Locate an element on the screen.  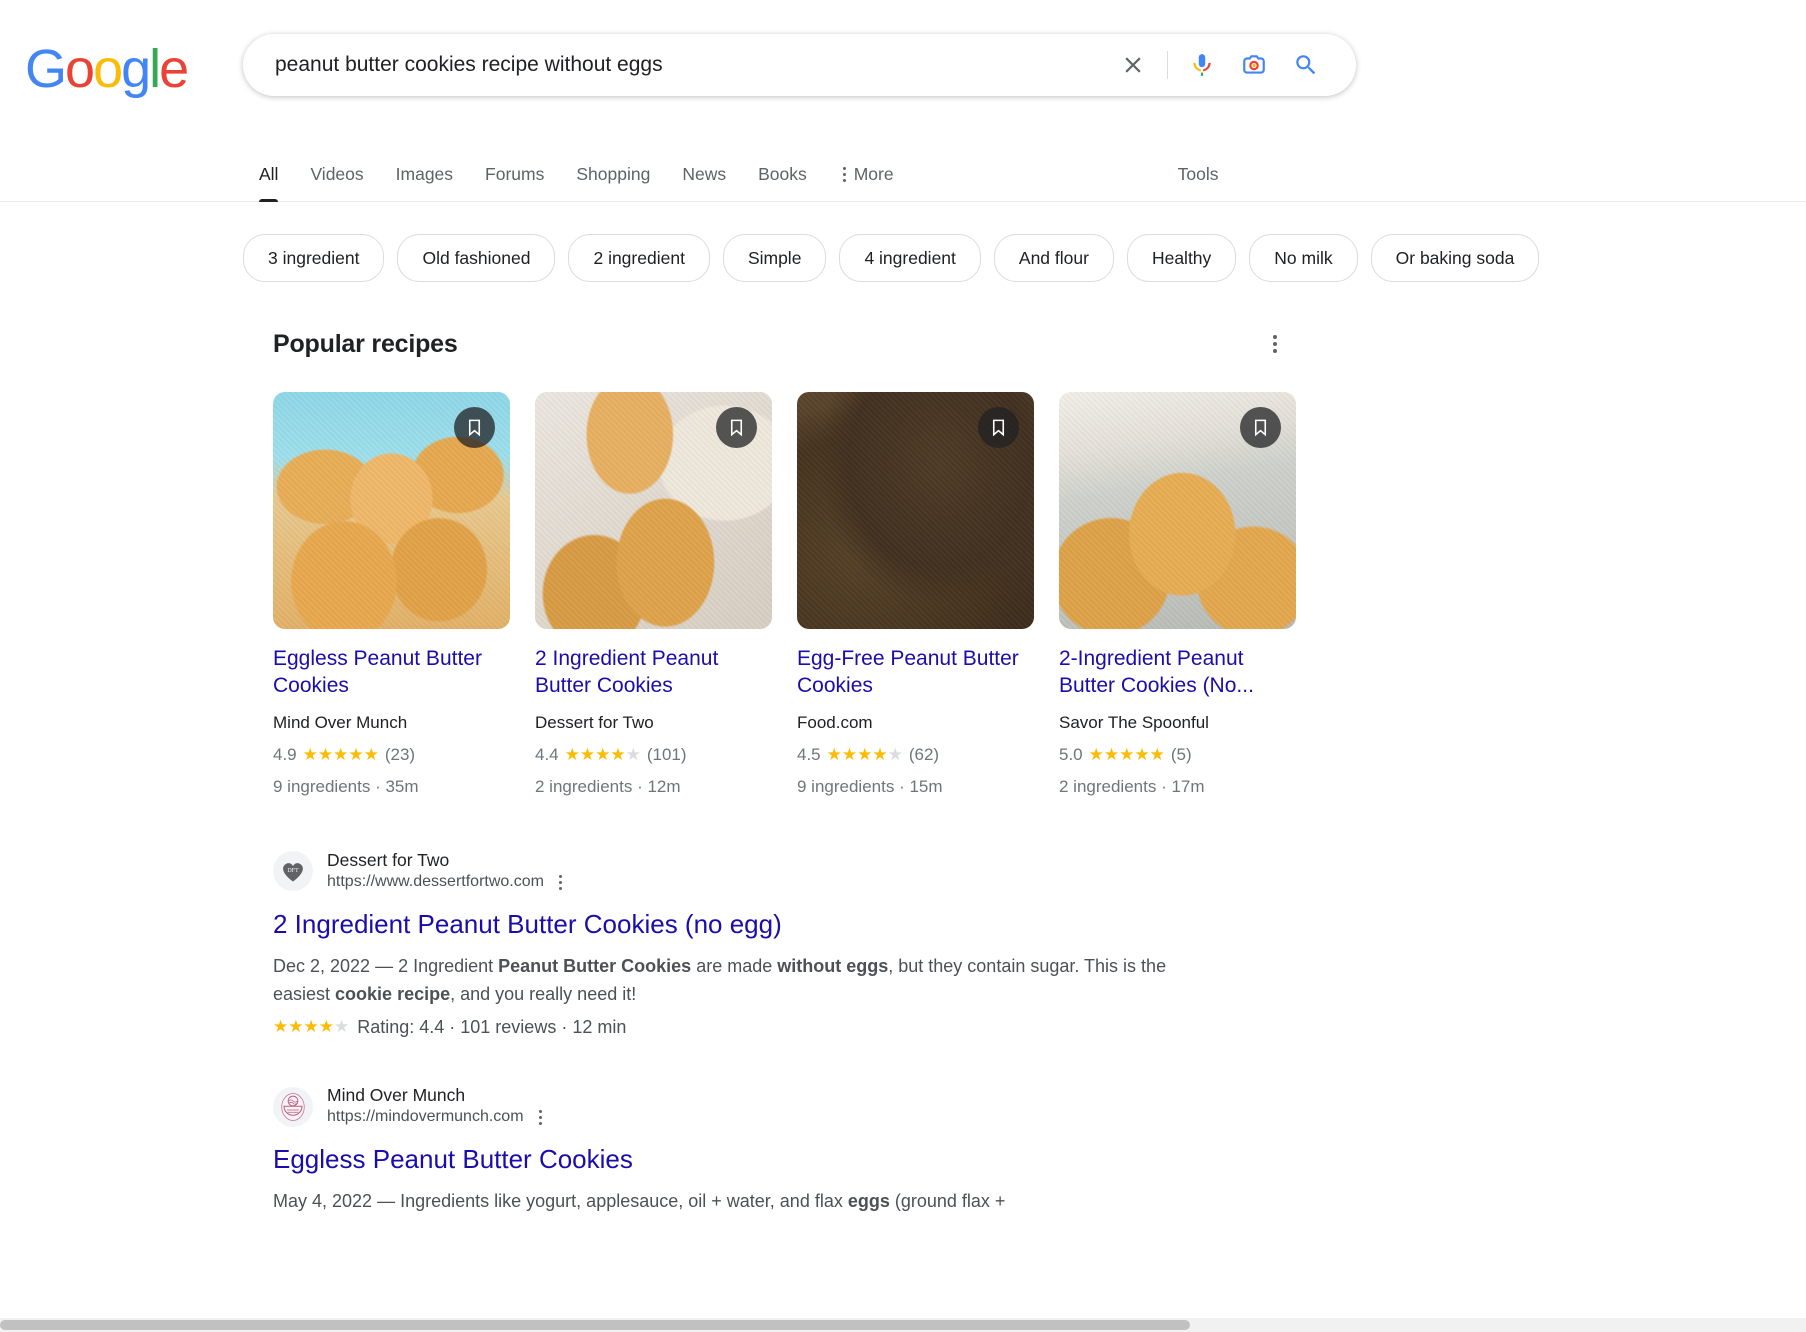
tab-news: News is located at coordinates (704, 174).